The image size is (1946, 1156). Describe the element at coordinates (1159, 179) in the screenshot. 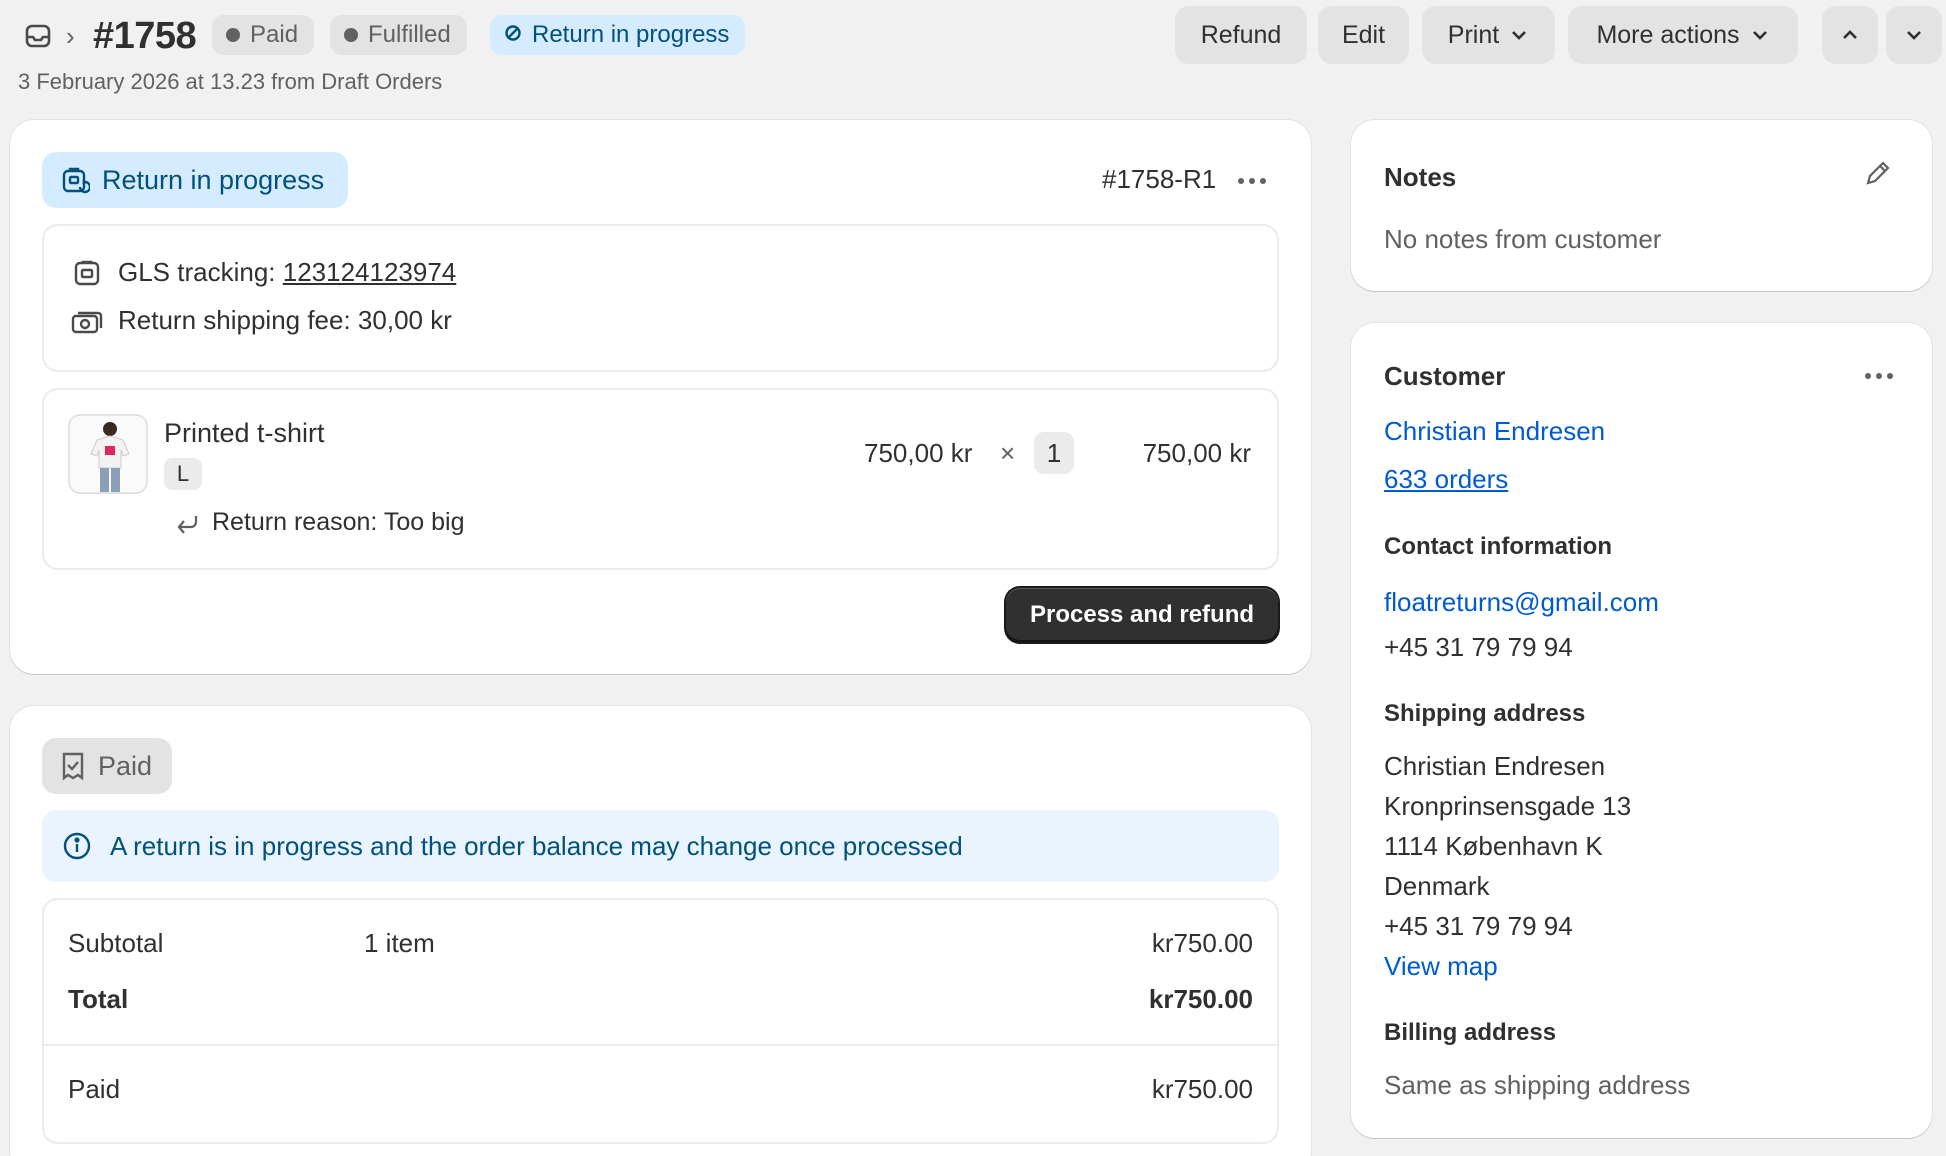

I see `return-id: #1758-R1` at that location.